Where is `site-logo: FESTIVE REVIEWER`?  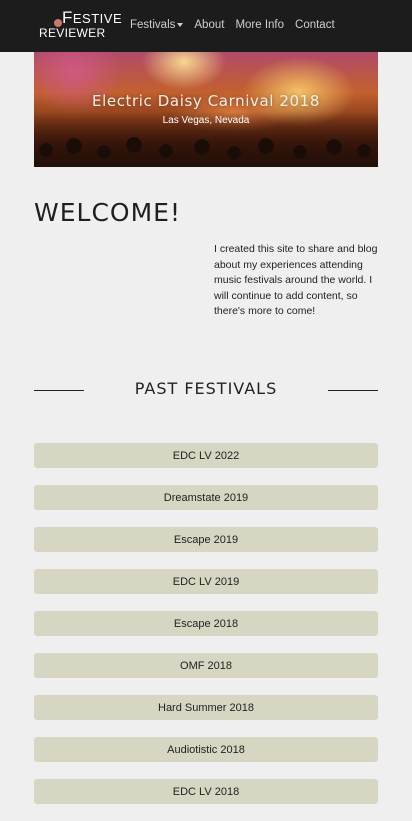 site-logo: FESTIVE REVIEWER is located at coordinates (80, 25).